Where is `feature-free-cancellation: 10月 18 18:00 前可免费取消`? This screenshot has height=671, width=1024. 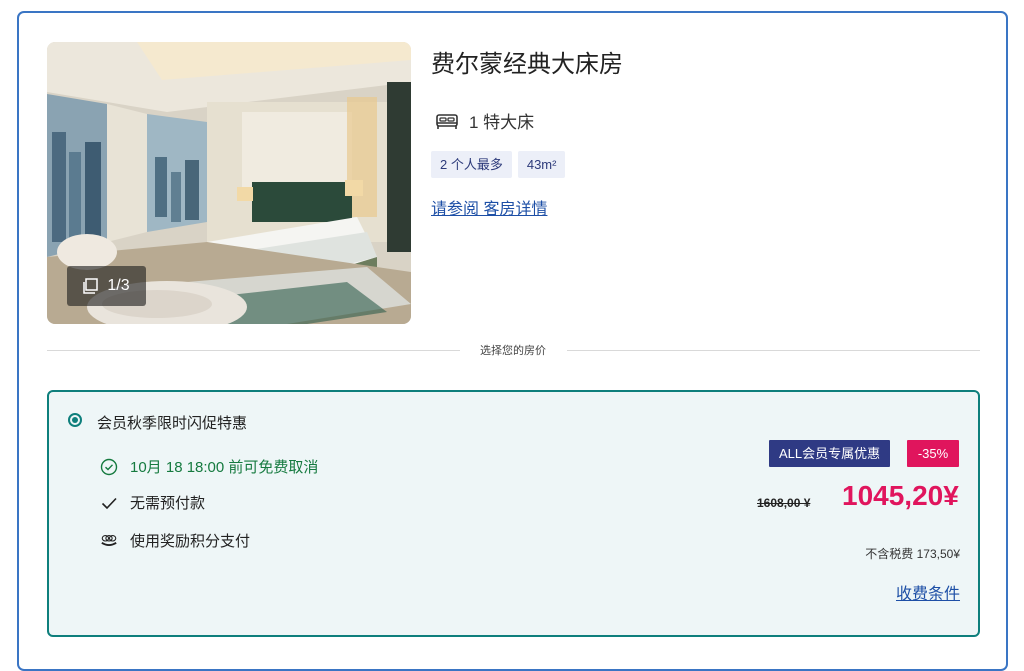
feature-free-cancellation: 10月 18 18:00 前可免费取消 is located at coordinates (209, 466).